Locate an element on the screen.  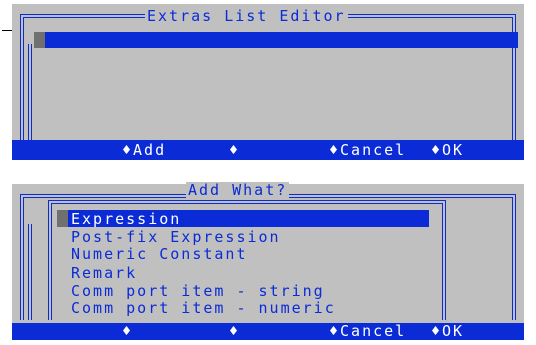
list-item-comm-port-numeric: Comm port item - numeric is located at coordinates (203, 308).